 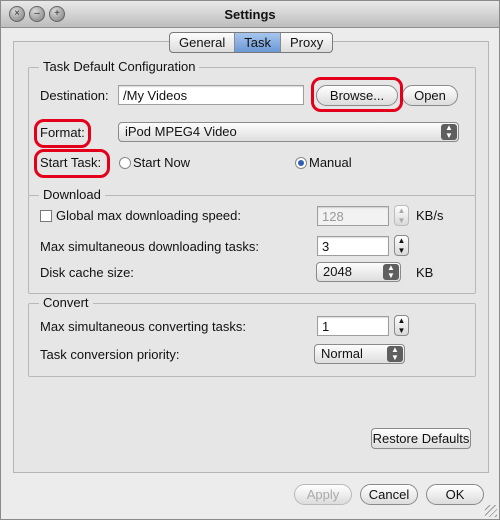 What do you see at coordinates (71, 162) in the screenshot?
I see `start-task-label: Start Task:` at bounding box center [71, 162].